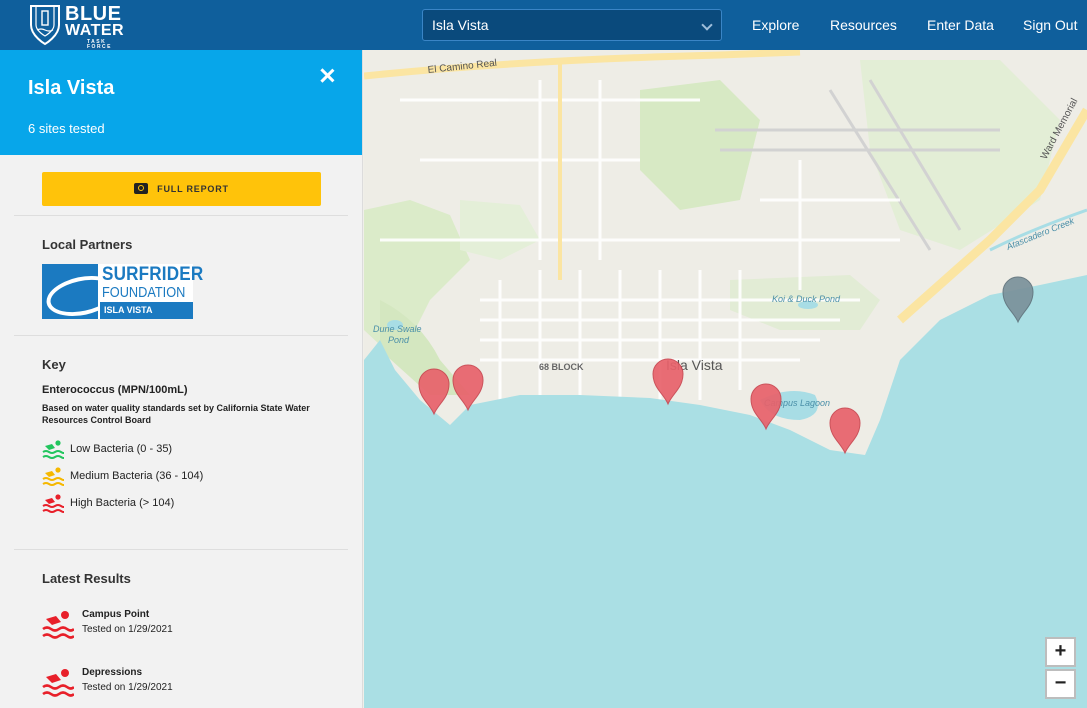  Describe the element at coordinates (806, 299) in the screenshot. I see `map-label-koi-duck-pond: Koi & Duck Pond` at that location.